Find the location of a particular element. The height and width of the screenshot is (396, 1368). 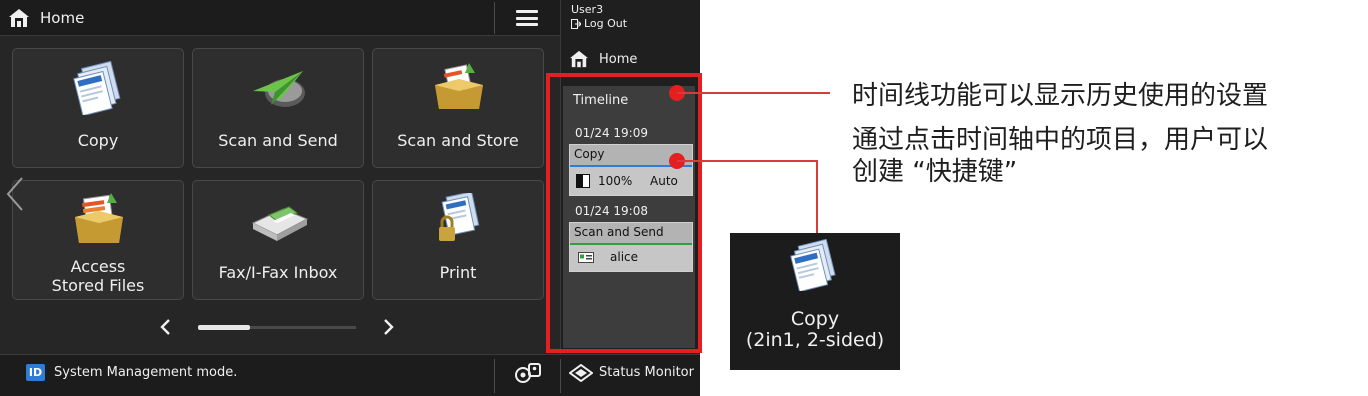

annotation-shortcut-line2: 创建 “快捷键” is located at coordinates (935, 172).